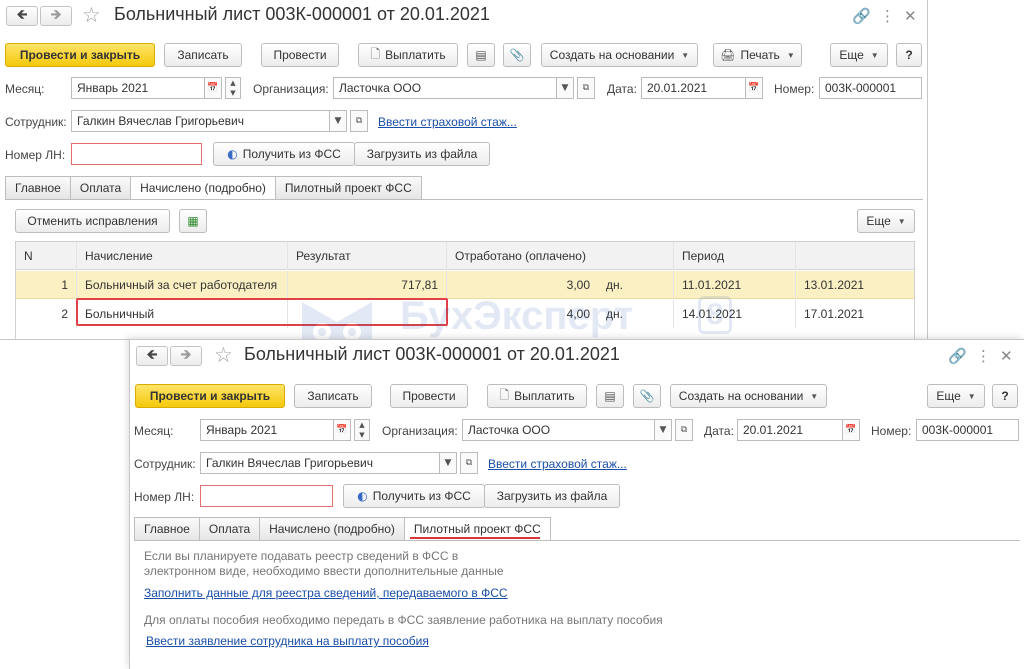 Image resolution: width=1024 pixels, height=669 pixels. Describe the element at coordinates (560, 256) in the screenshot. I see `column-header: Отработано (оплачено)` at that location.